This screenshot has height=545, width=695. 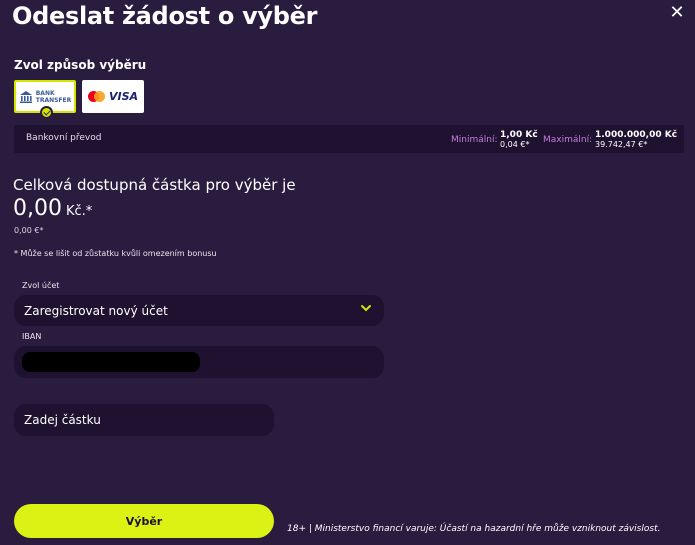 I want to click on balance-value: 0,00, so click(x=37, y=208).